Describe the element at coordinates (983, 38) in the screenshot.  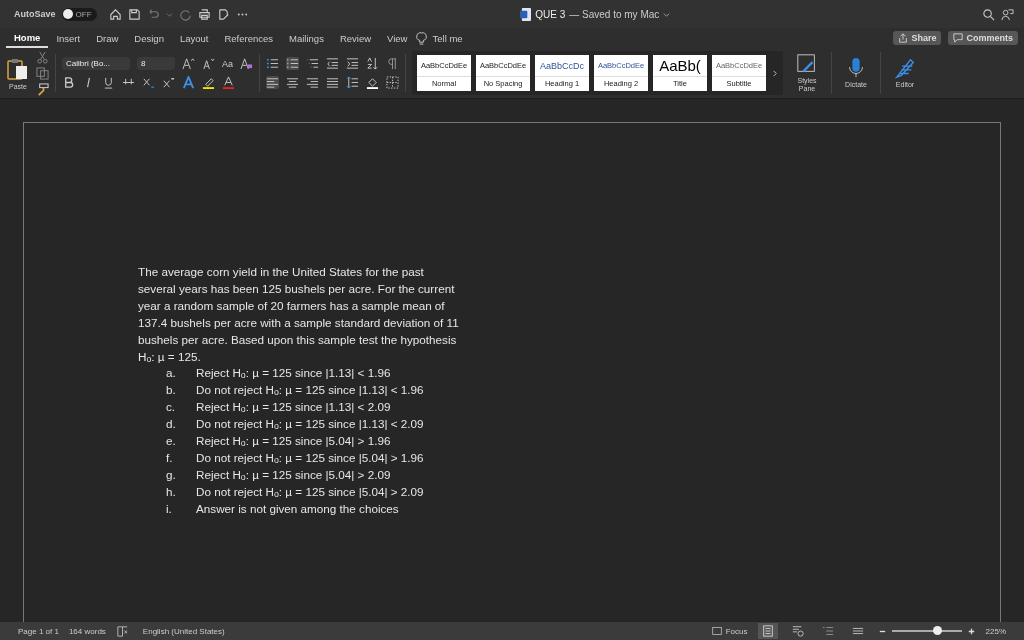
I see `comments-button: Comments` at that location.